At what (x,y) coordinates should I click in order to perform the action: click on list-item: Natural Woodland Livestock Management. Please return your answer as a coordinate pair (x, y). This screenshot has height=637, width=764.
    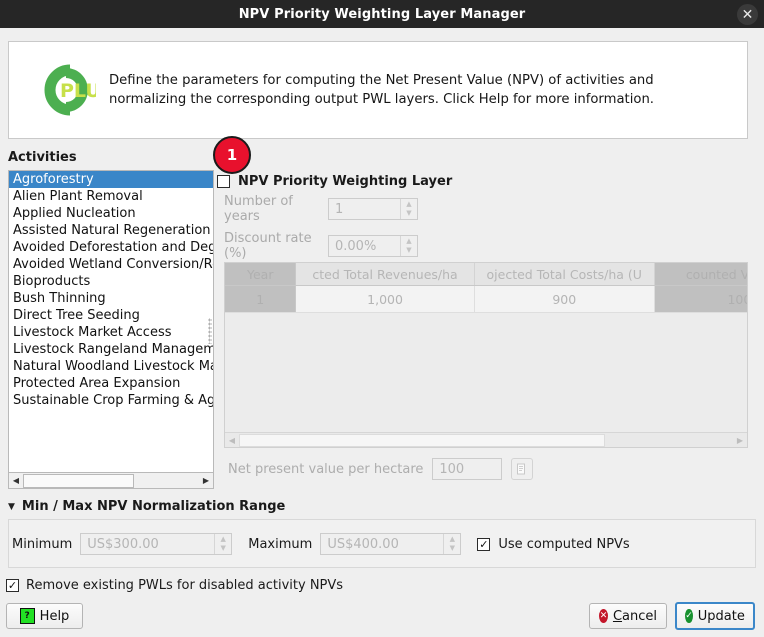
    Looking at the image, I should click on (111, 366).